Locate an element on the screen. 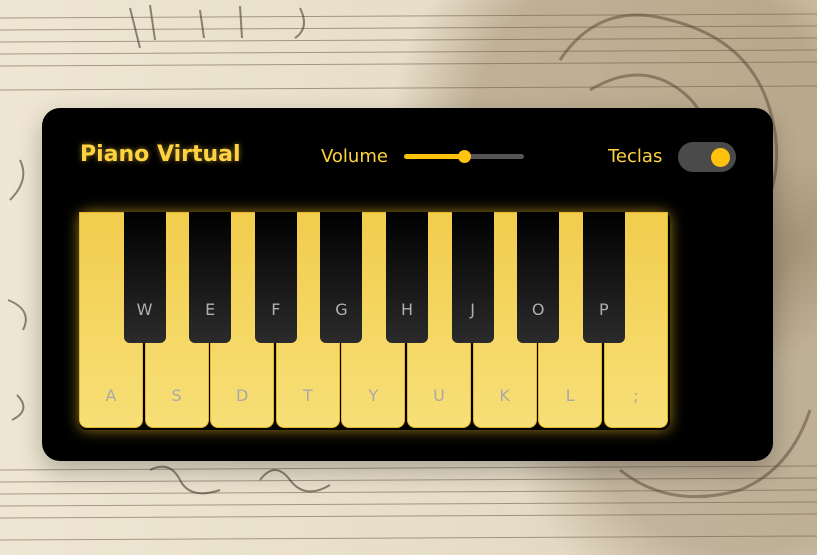  white-key-label: L is located at coordinates (570, 395).